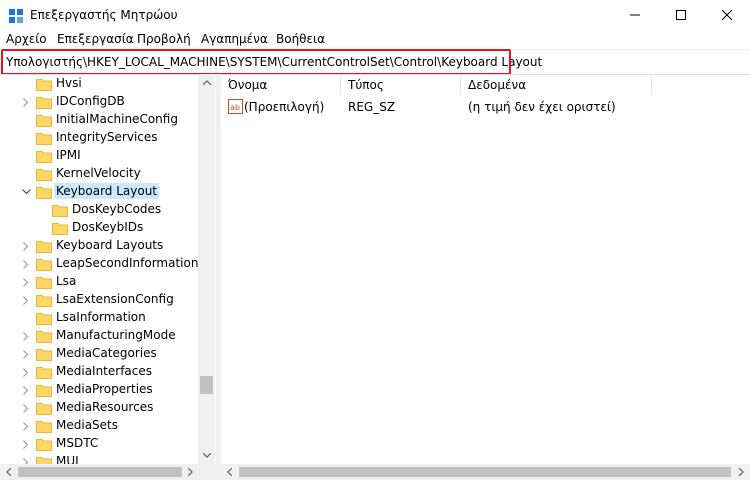 The height and width of the screenshot is (480, 750). I want to click on list-hscroll-thumb, so click(485, 472).